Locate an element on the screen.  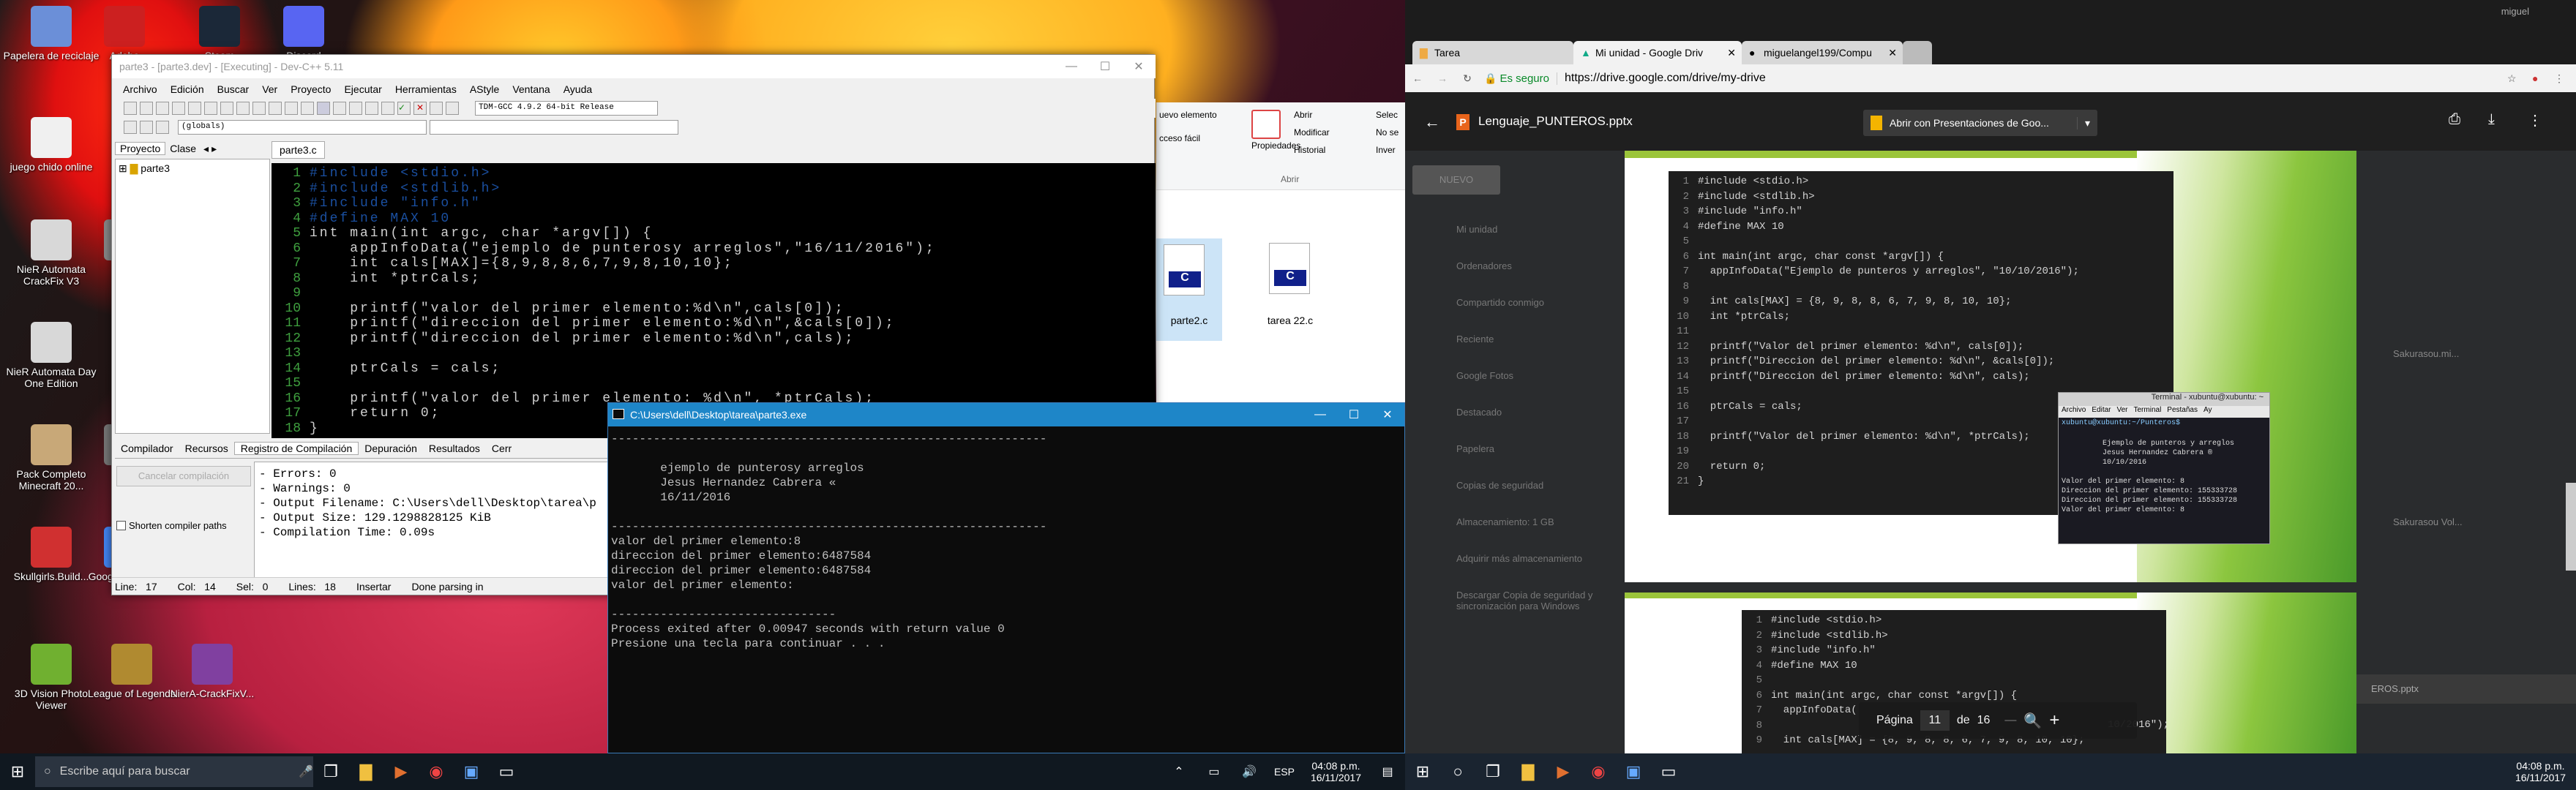
page-input: 11 is located at coordinates (1935, 720).